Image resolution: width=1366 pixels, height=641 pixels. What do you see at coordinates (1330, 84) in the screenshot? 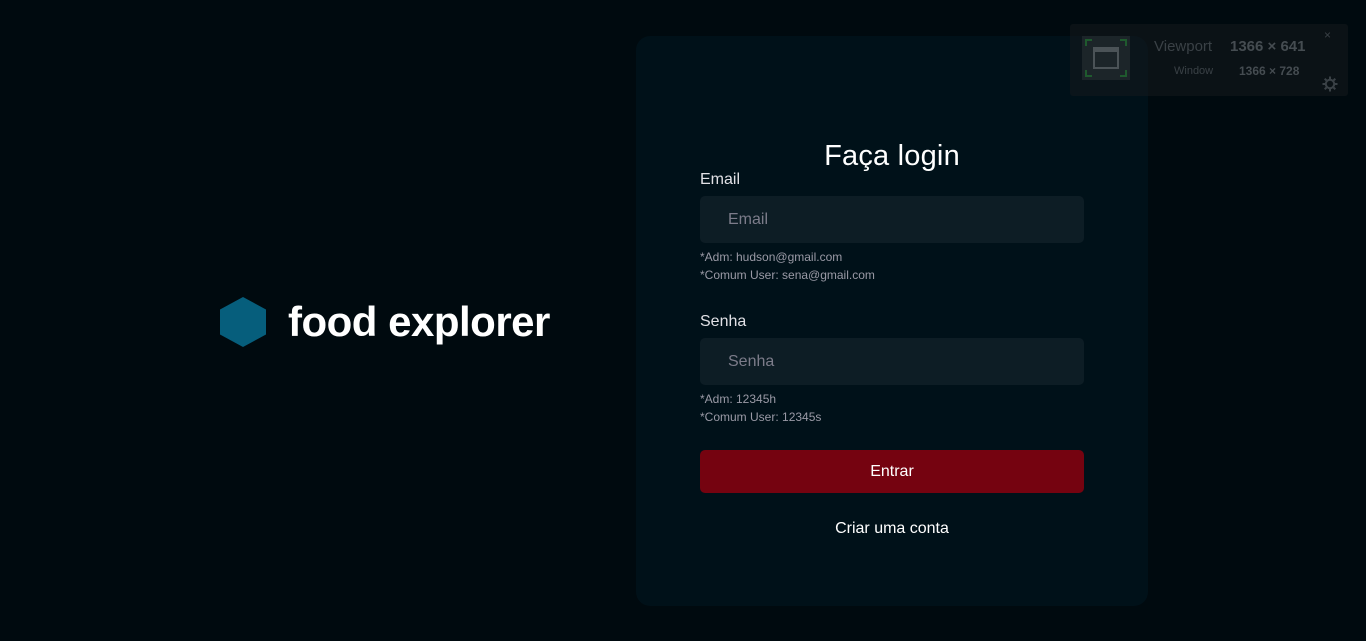
I see `gear-icon` at bounding box center [1330, 84].